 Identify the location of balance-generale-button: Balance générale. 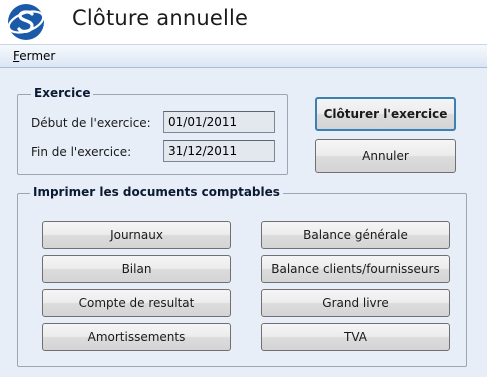
(355, 235).